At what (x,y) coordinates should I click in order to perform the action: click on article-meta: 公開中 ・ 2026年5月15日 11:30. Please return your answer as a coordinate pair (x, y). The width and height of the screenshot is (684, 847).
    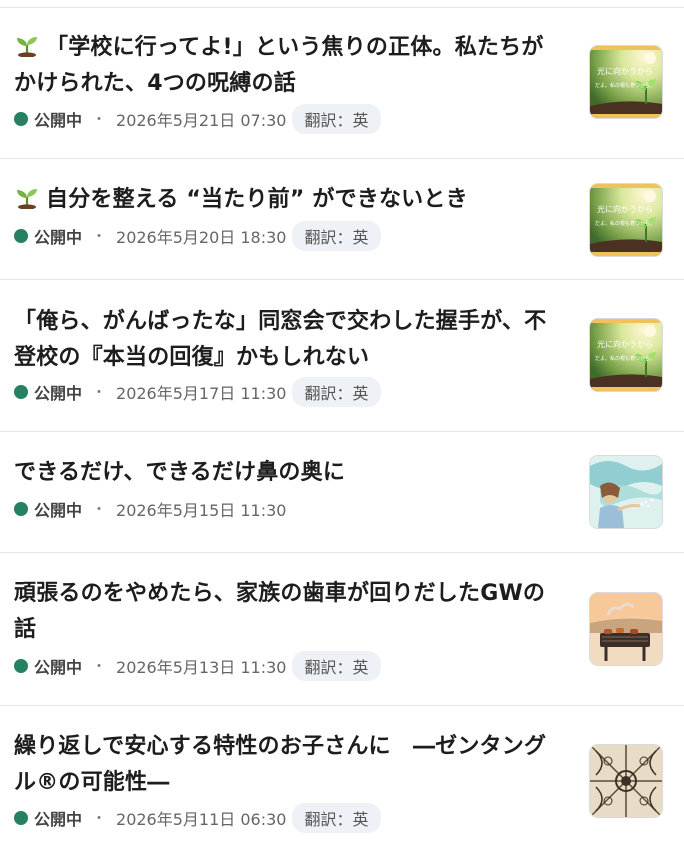
    Looking at the image, I should click on (150, 509).